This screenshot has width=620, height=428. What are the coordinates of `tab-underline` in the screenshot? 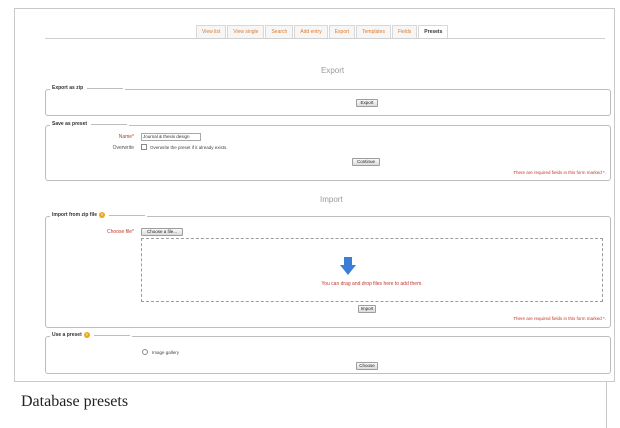 It's located at (325, 38).